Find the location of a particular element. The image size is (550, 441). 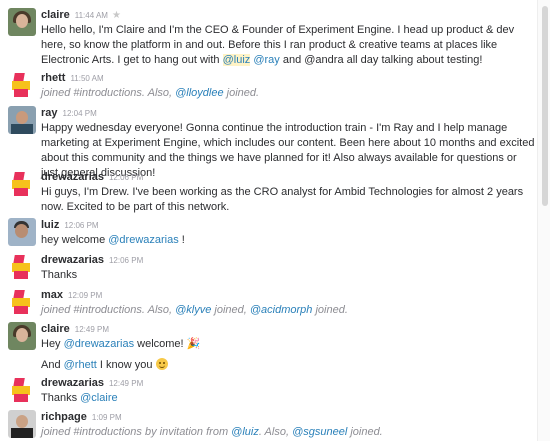

message-text: Thanks is located at coordinates (59, 275).